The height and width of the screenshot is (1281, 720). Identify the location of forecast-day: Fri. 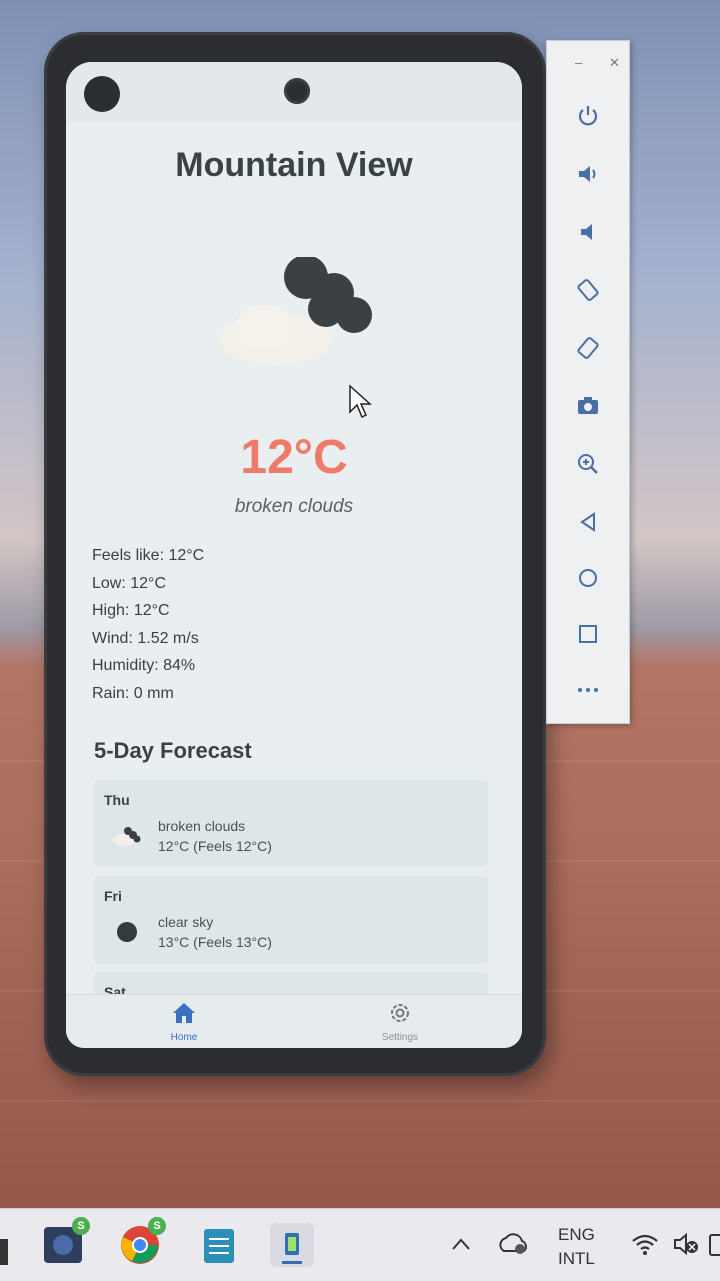
(113, 896).